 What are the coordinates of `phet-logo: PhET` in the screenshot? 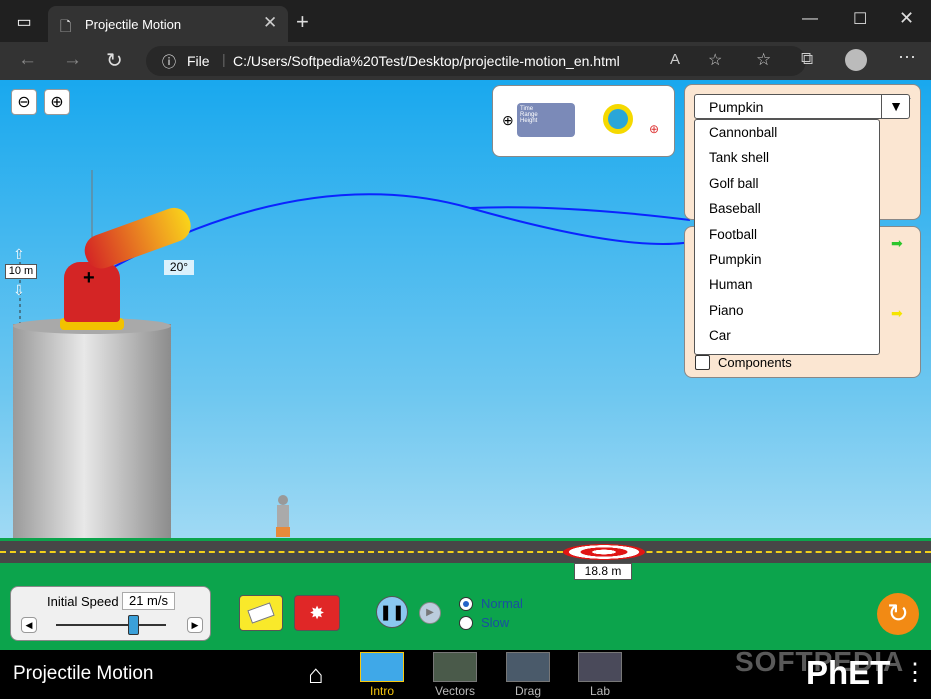 It's located at (848, 673).